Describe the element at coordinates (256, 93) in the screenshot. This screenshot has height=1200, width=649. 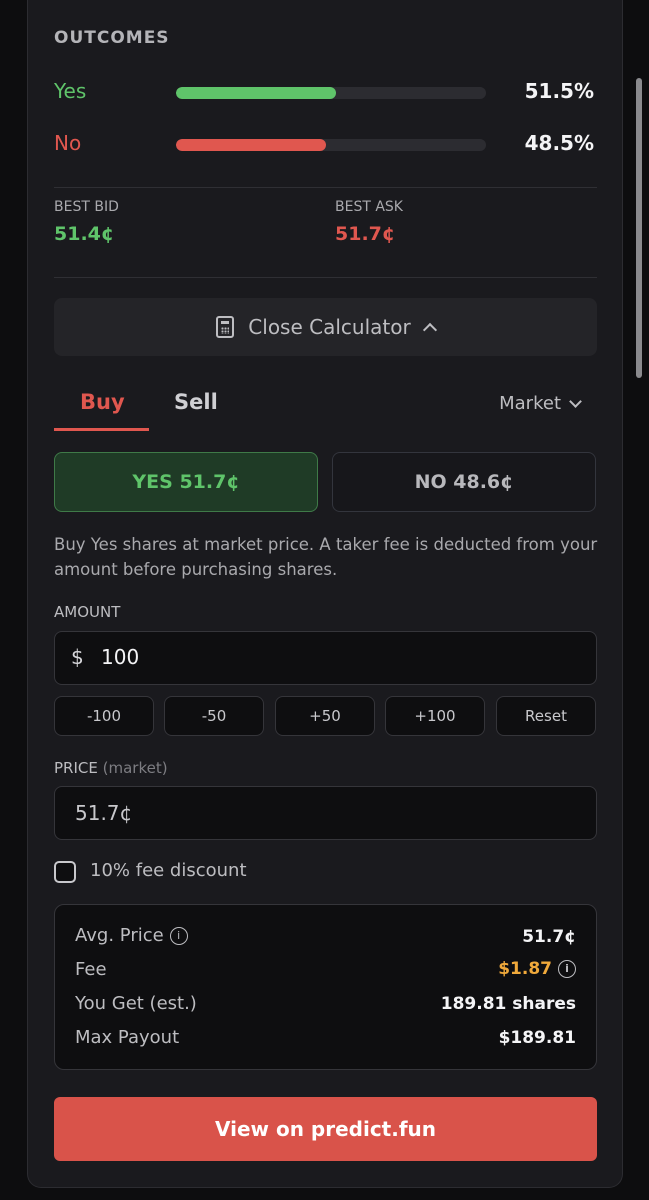
I see `outcome-yes-bar-fill` at that location.